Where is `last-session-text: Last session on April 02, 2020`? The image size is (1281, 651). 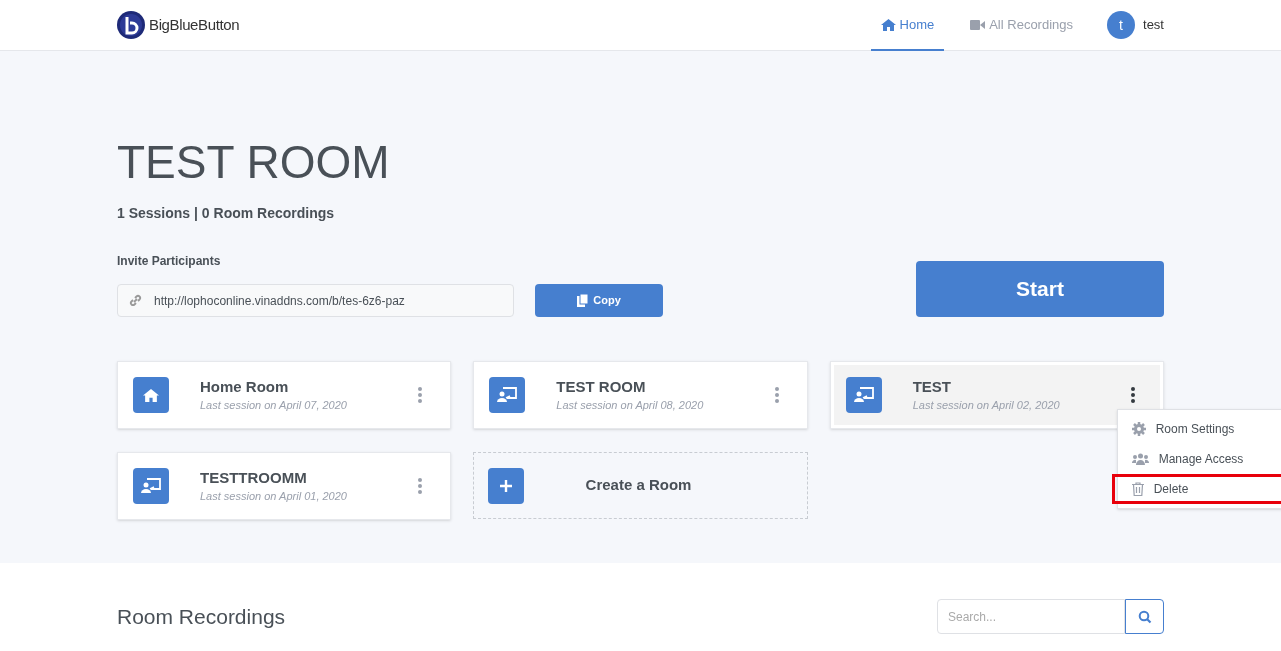 last-session-text: Last session on April 02, 2020 is located at coordinates (986, 405).